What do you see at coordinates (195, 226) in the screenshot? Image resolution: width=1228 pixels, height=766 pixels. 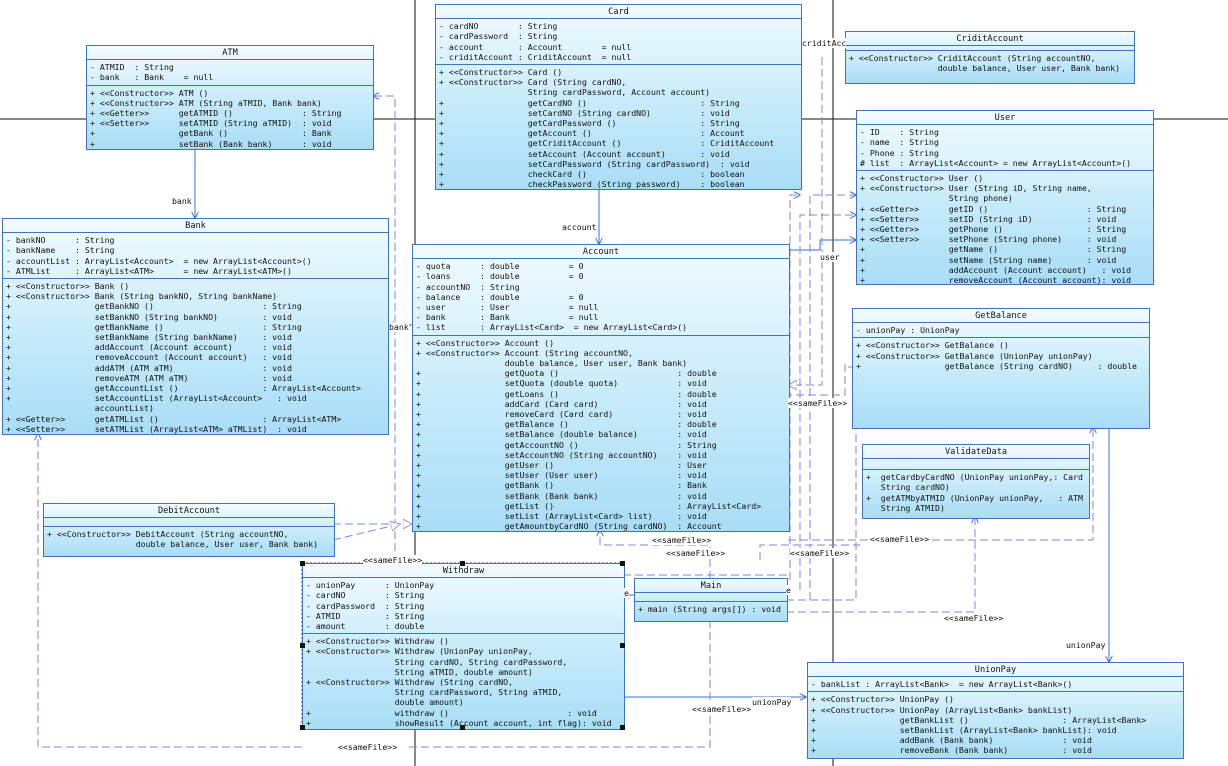 I see `class-bank-title: Bank` at bounding box center [195, 226].